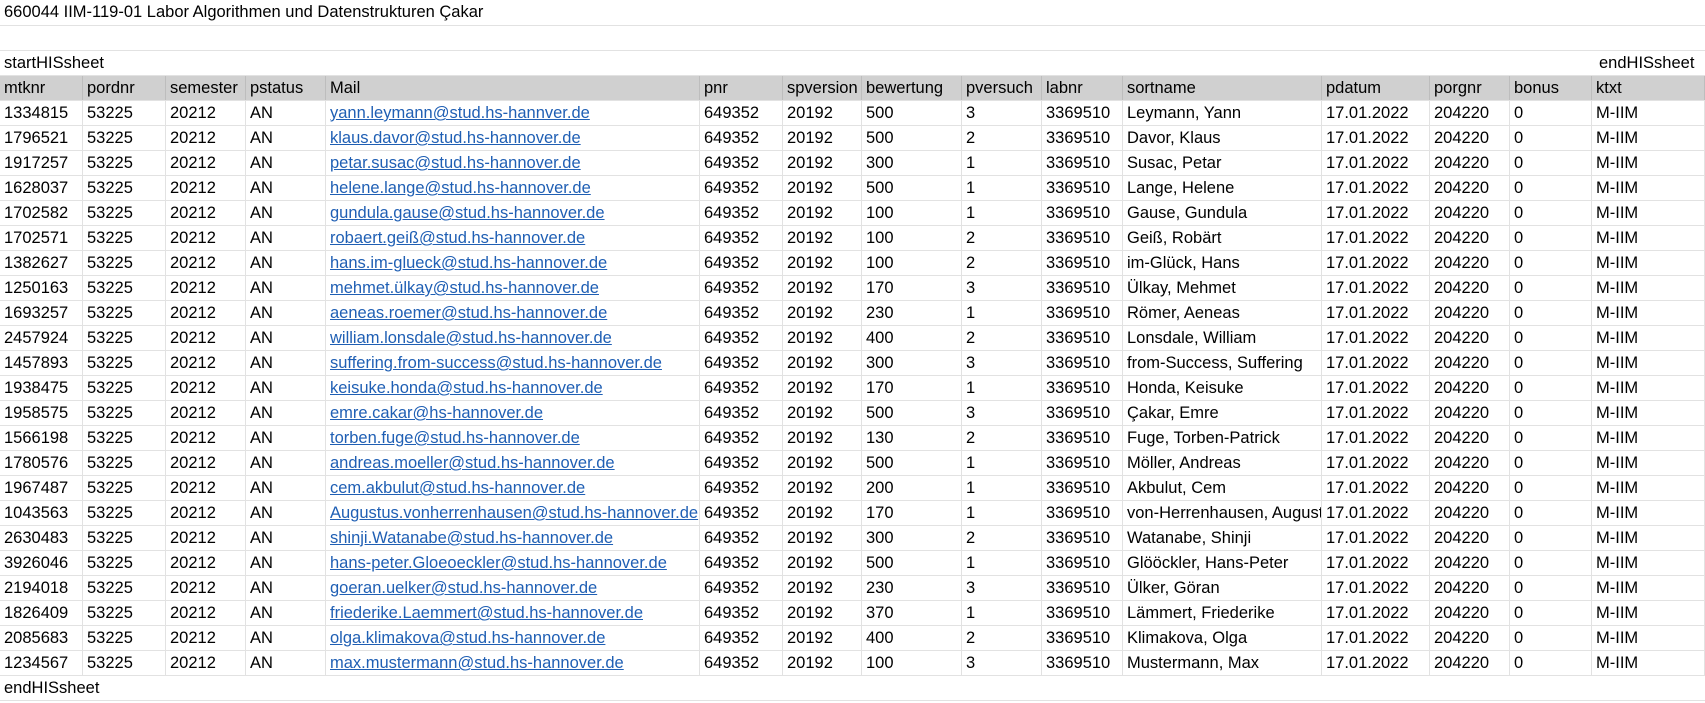 Image resolution: width=1705 pixels, height=703 pixels. Describe the element at coordinates (286, 88) in the screenshot. I see `column-header-pstatus: pstatus` at that location.